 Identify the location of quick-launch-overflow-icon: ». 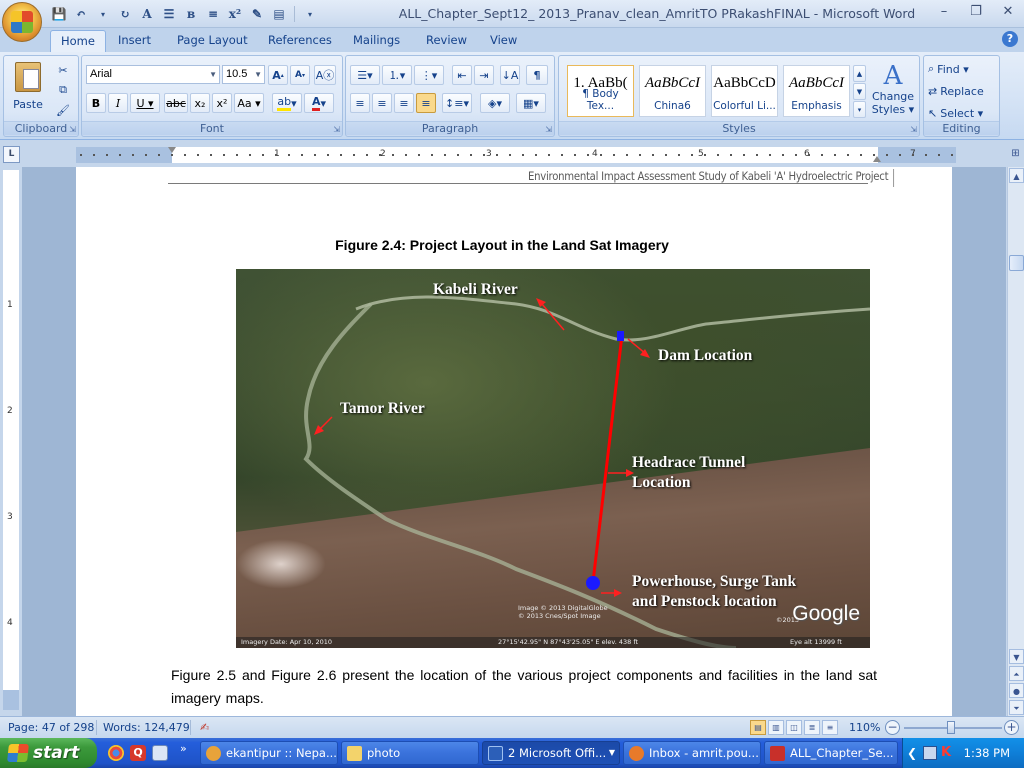
(183, 748).